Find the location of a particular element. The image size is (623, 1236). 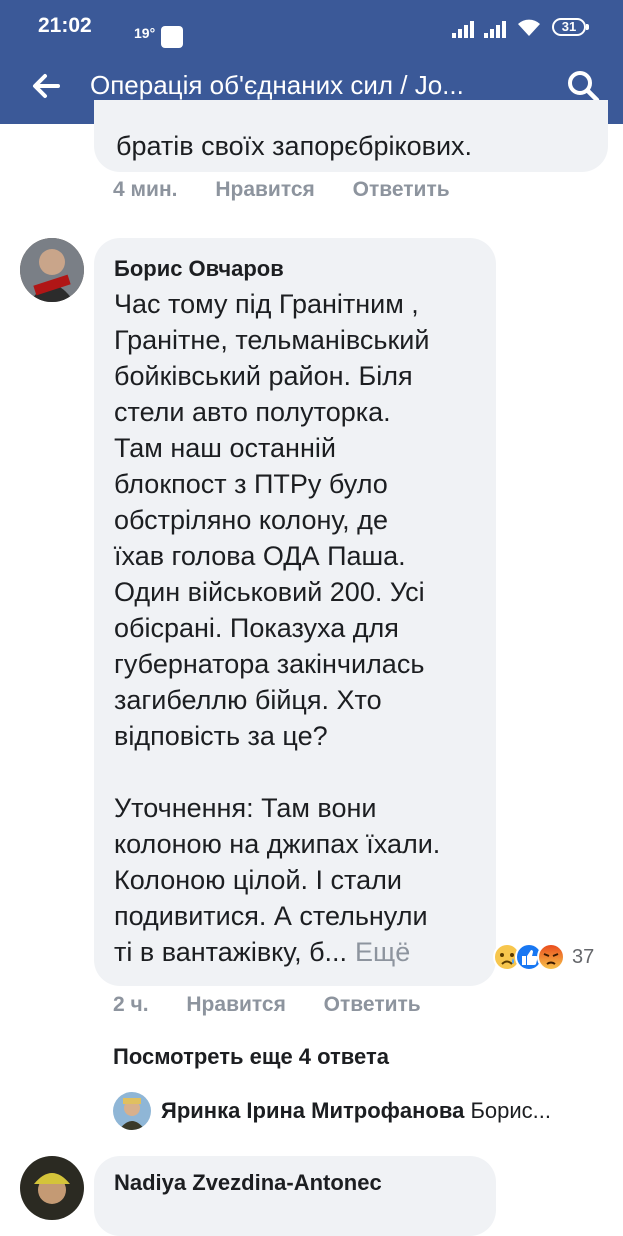

comment-line: Час тому під Гранітним , is located at coordinates (266, 304).